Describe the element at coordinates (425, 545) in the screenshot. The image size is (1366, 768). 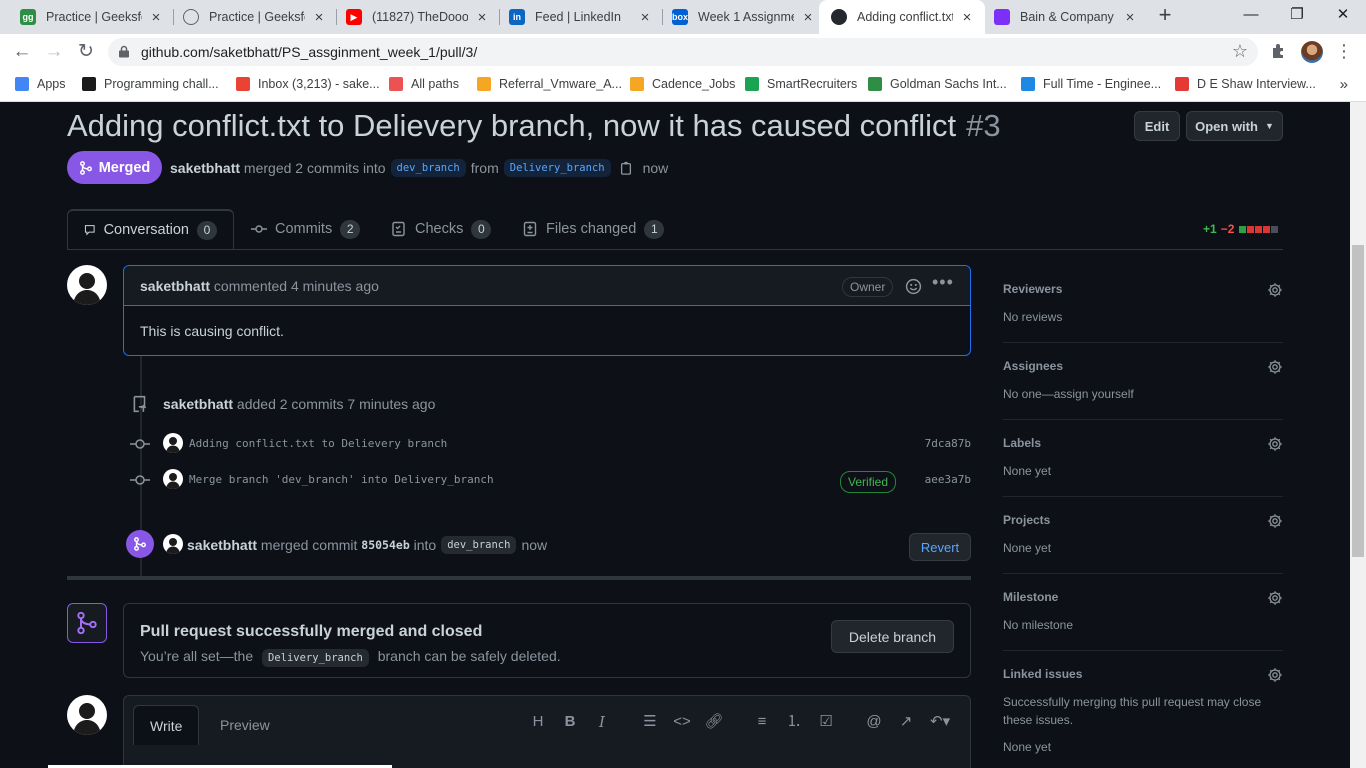
I see `merge-event-text2: into` at that location.